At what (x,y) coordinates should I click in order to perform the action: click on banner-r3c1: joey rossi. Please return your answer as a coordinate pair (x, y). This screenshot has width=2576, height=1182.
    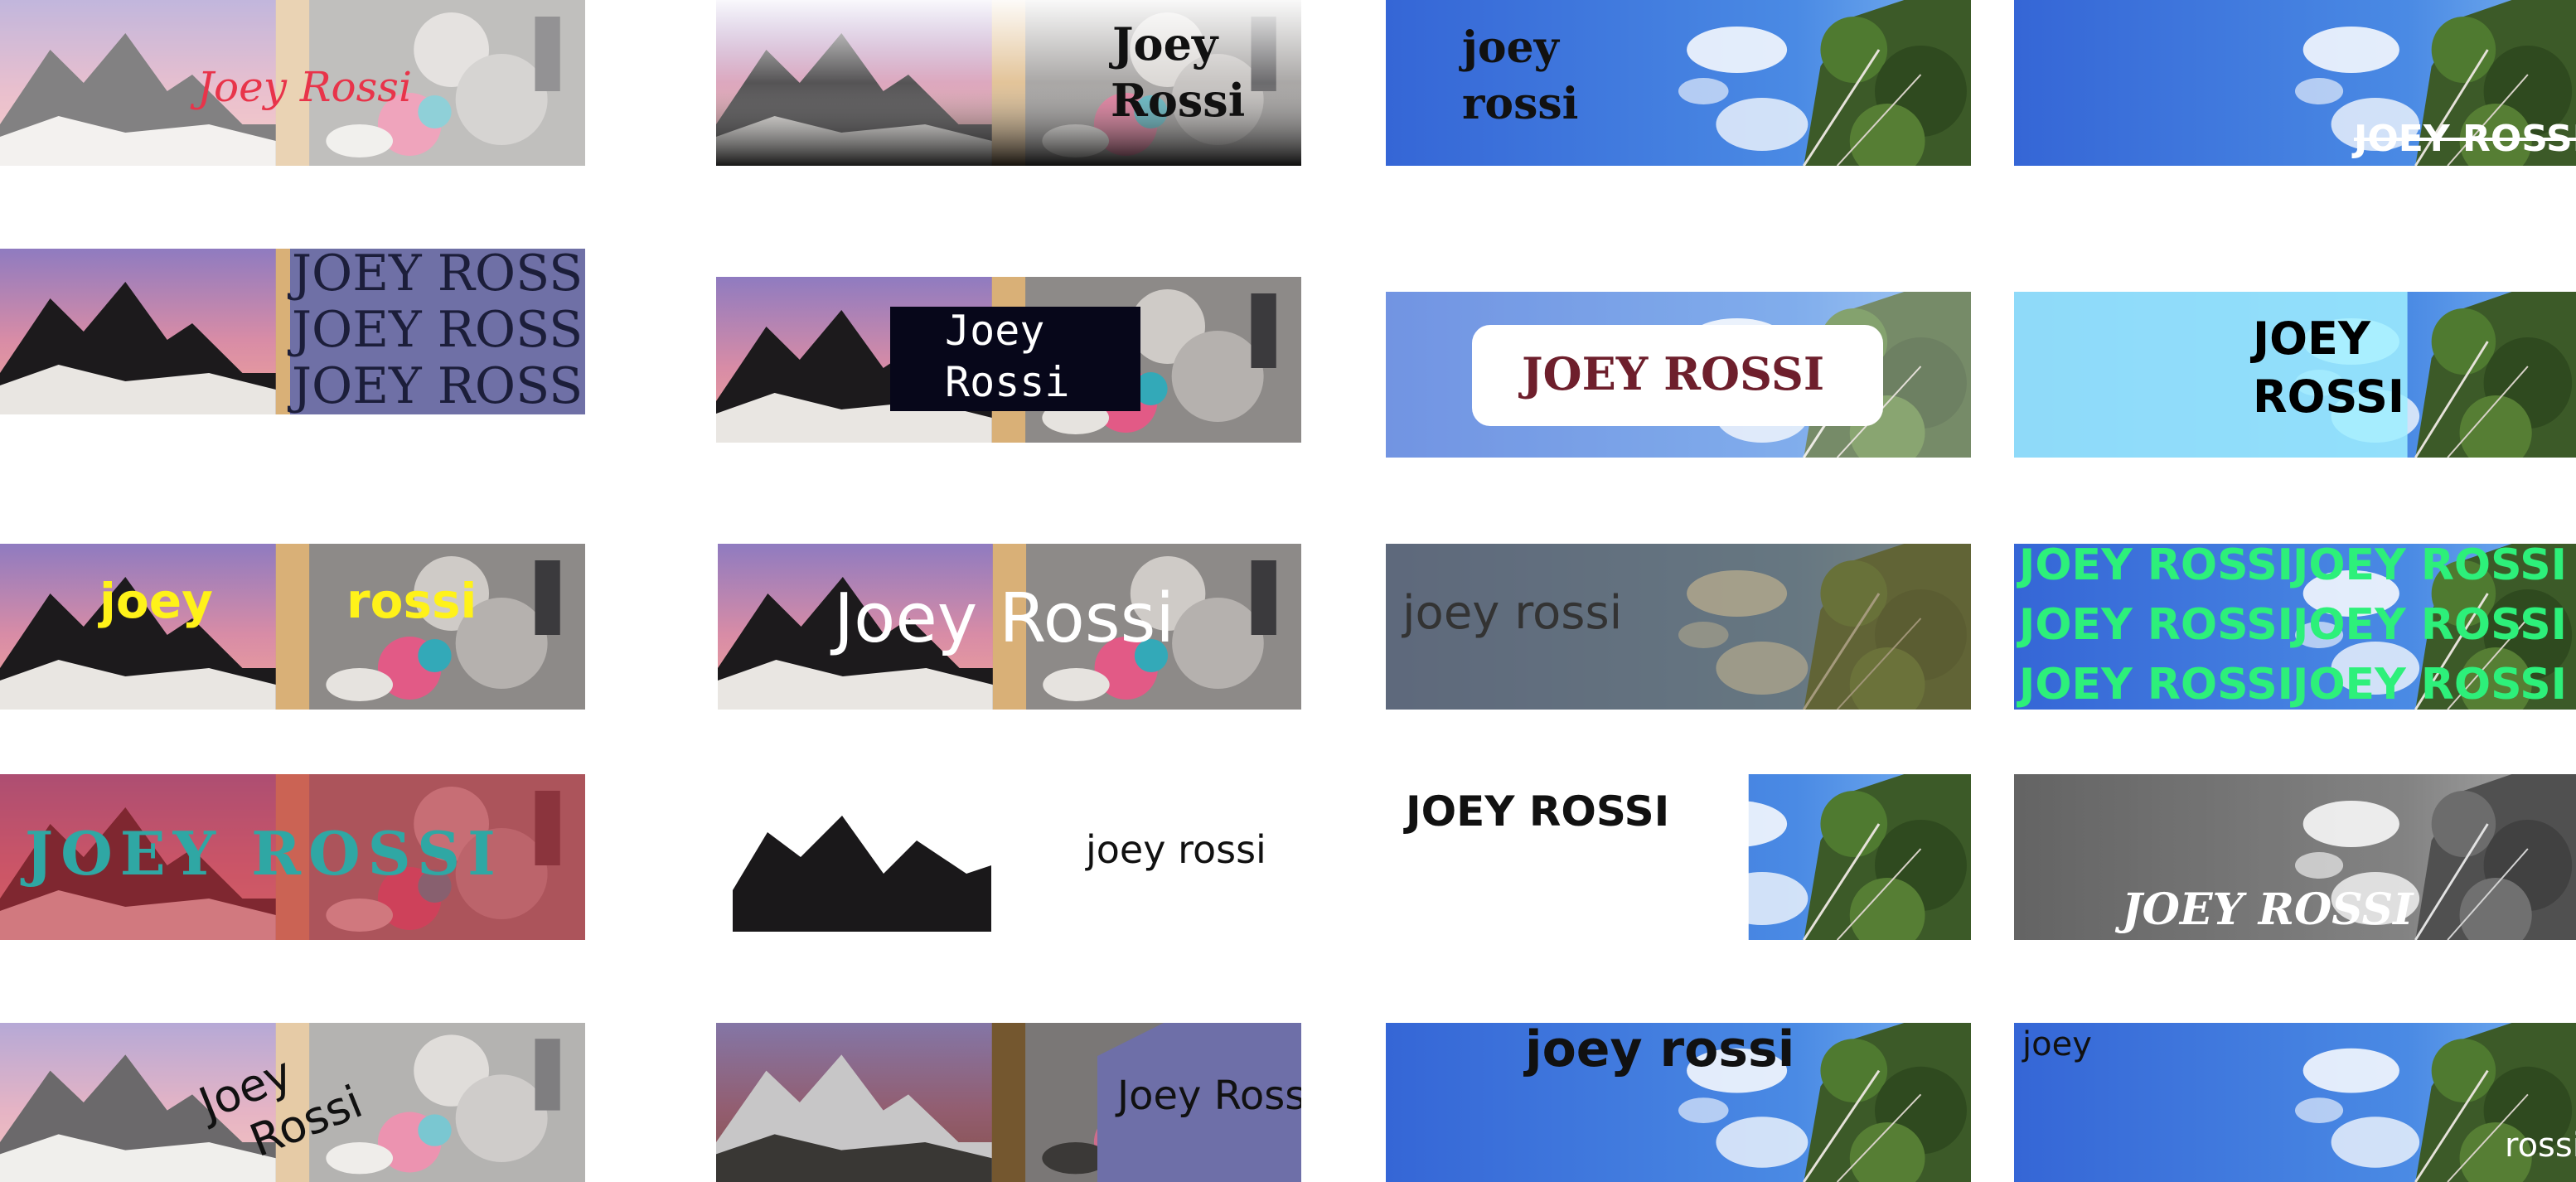
    Looking at the image, I should click on (292, 627).